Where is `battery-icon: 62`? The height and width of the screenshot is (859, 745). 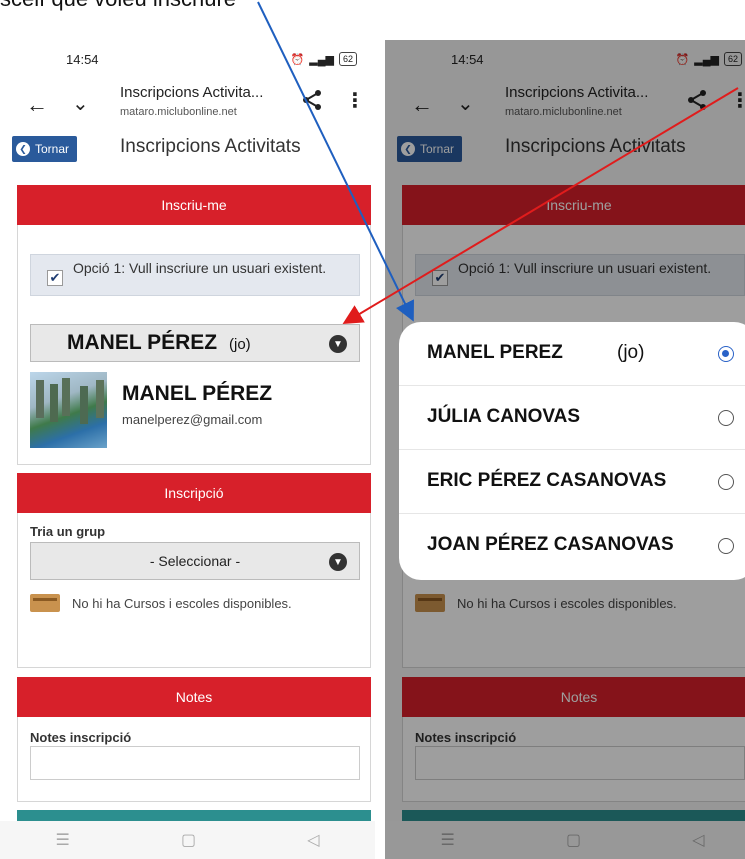 battery-icon: 62 is located at coordinates (347, 59).